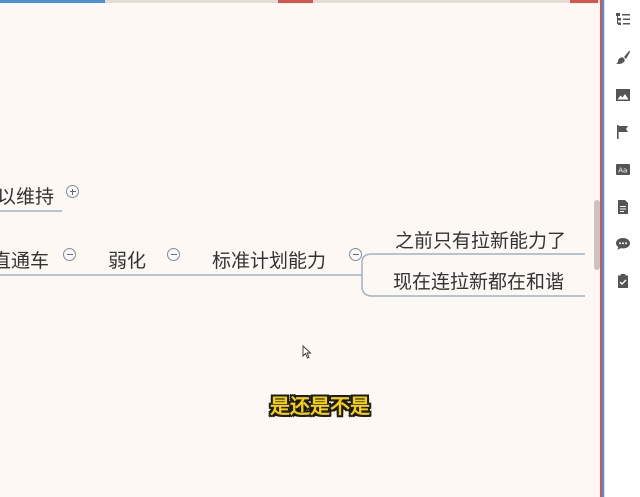  What do you see at coordinates (24, 259) in the screenshot?
I see `node-through-car: 直通车` at bounding box center [24, 259].